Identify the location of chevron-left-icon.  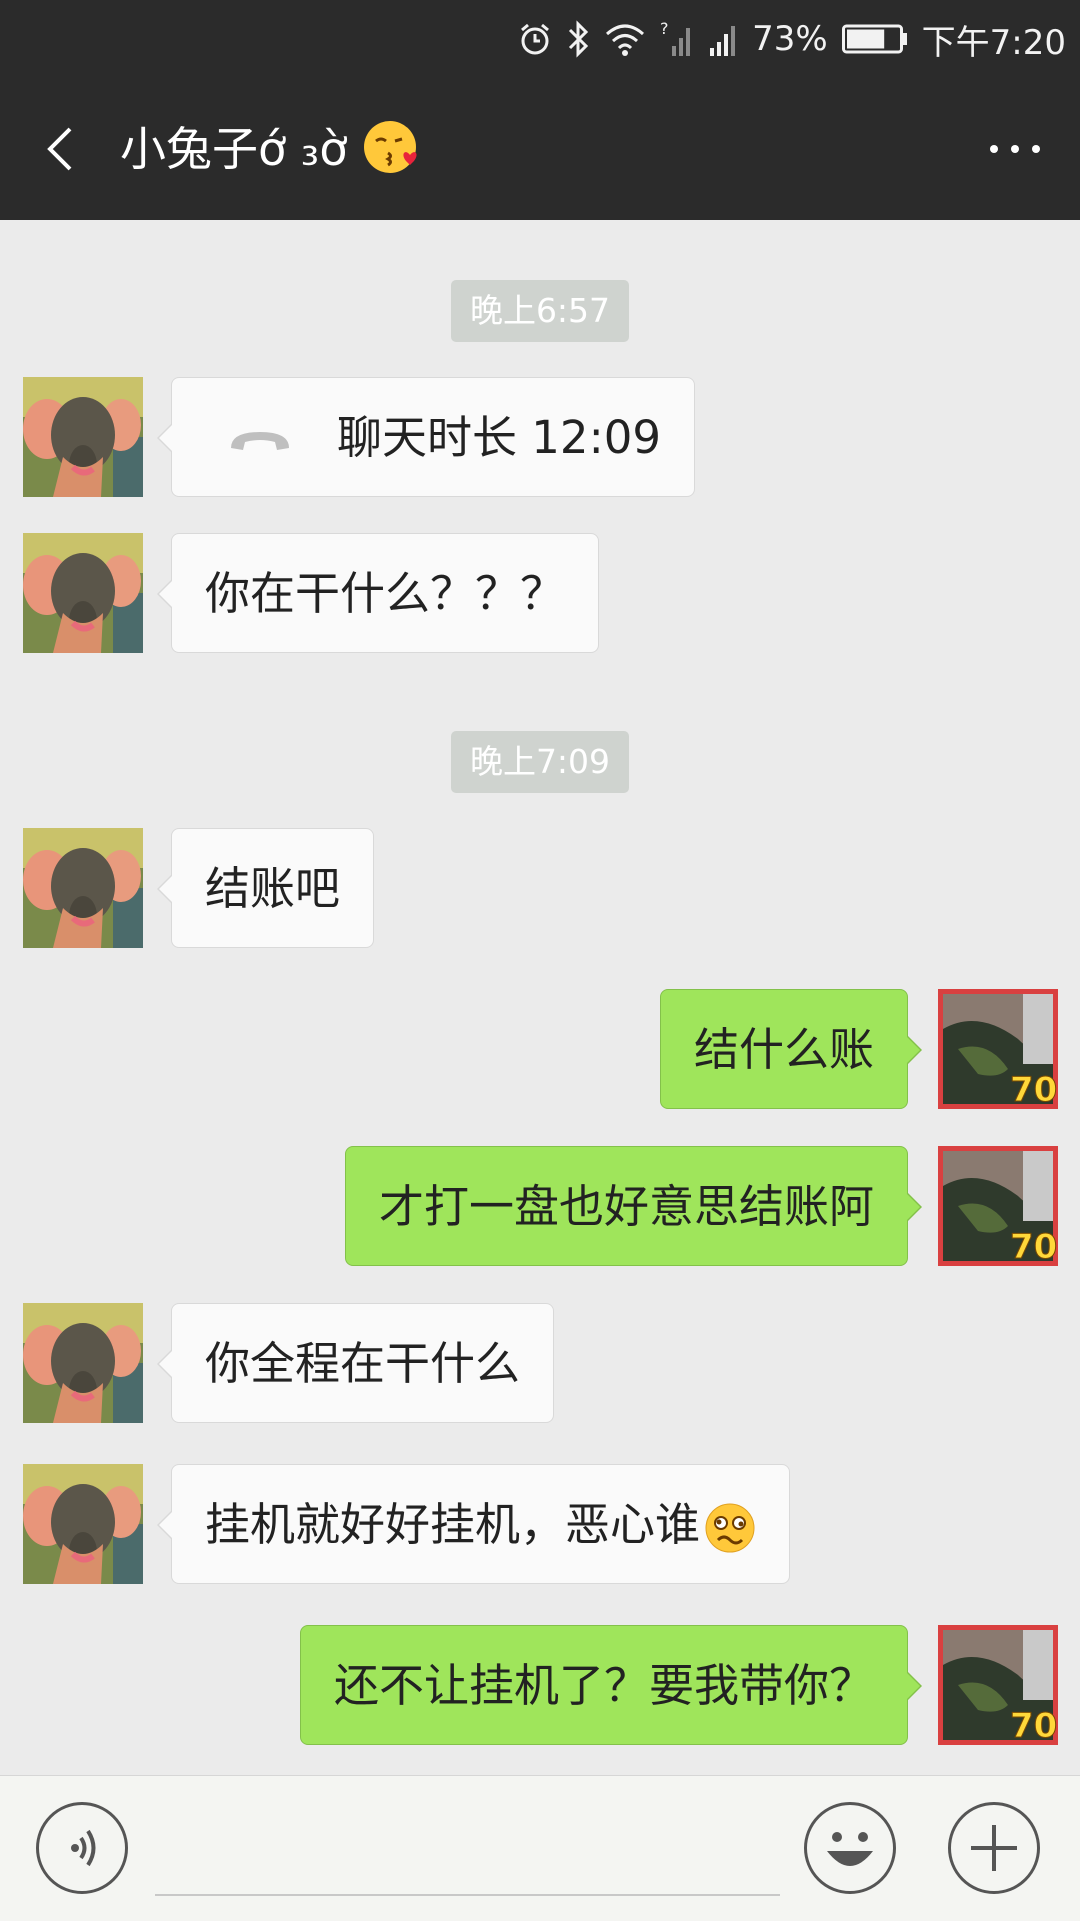
(59, 149).